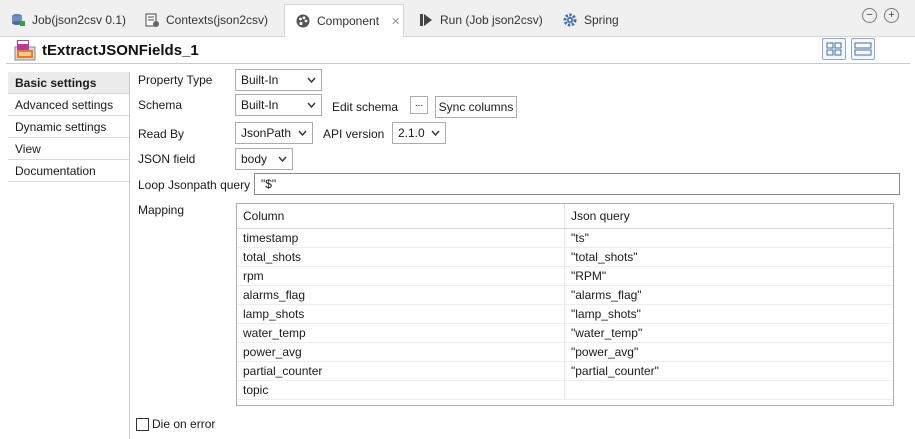  Describe the element at coordinates (601, 20) in the screenshot. I see `tab-label: Spring` at that location.